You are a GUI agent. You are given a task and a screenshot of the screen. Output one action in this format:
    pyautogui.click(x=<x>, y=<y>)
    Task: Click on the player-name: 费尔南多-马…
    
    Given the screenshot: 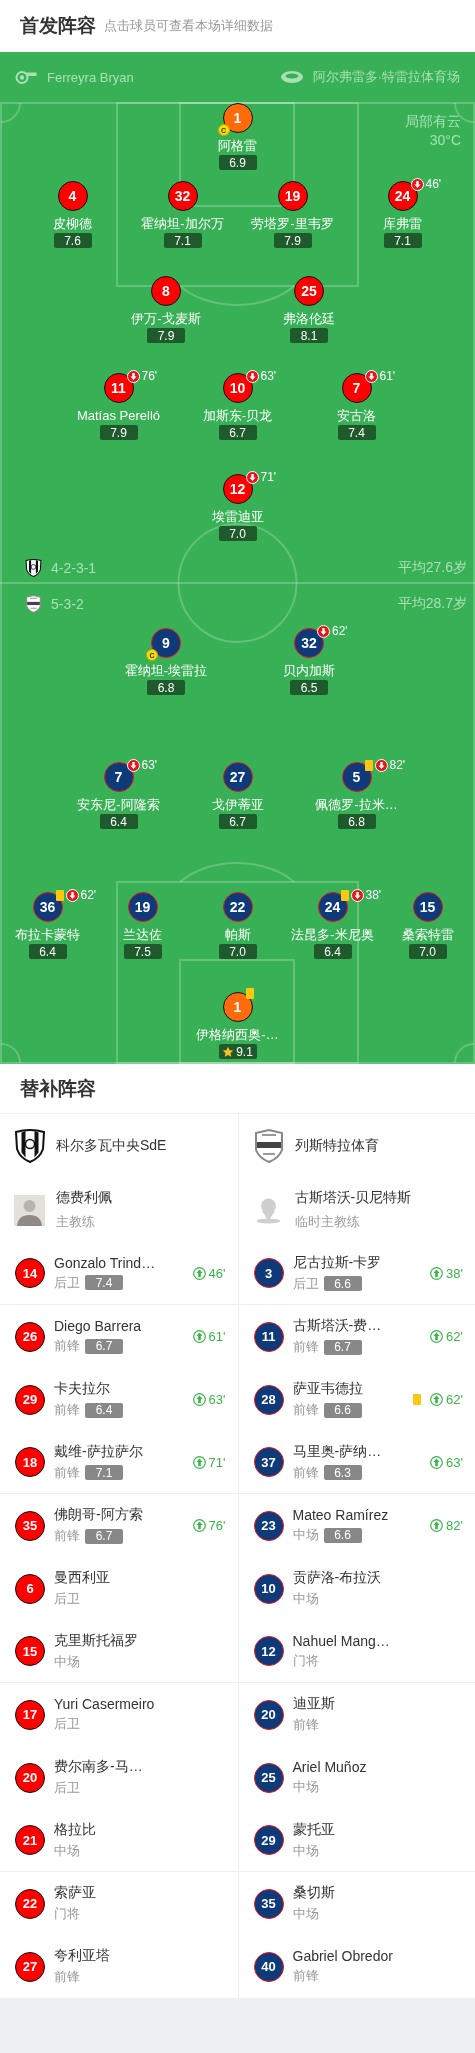 What is the action you would take?
    pyautogui.click(x=140, y=1767)
    